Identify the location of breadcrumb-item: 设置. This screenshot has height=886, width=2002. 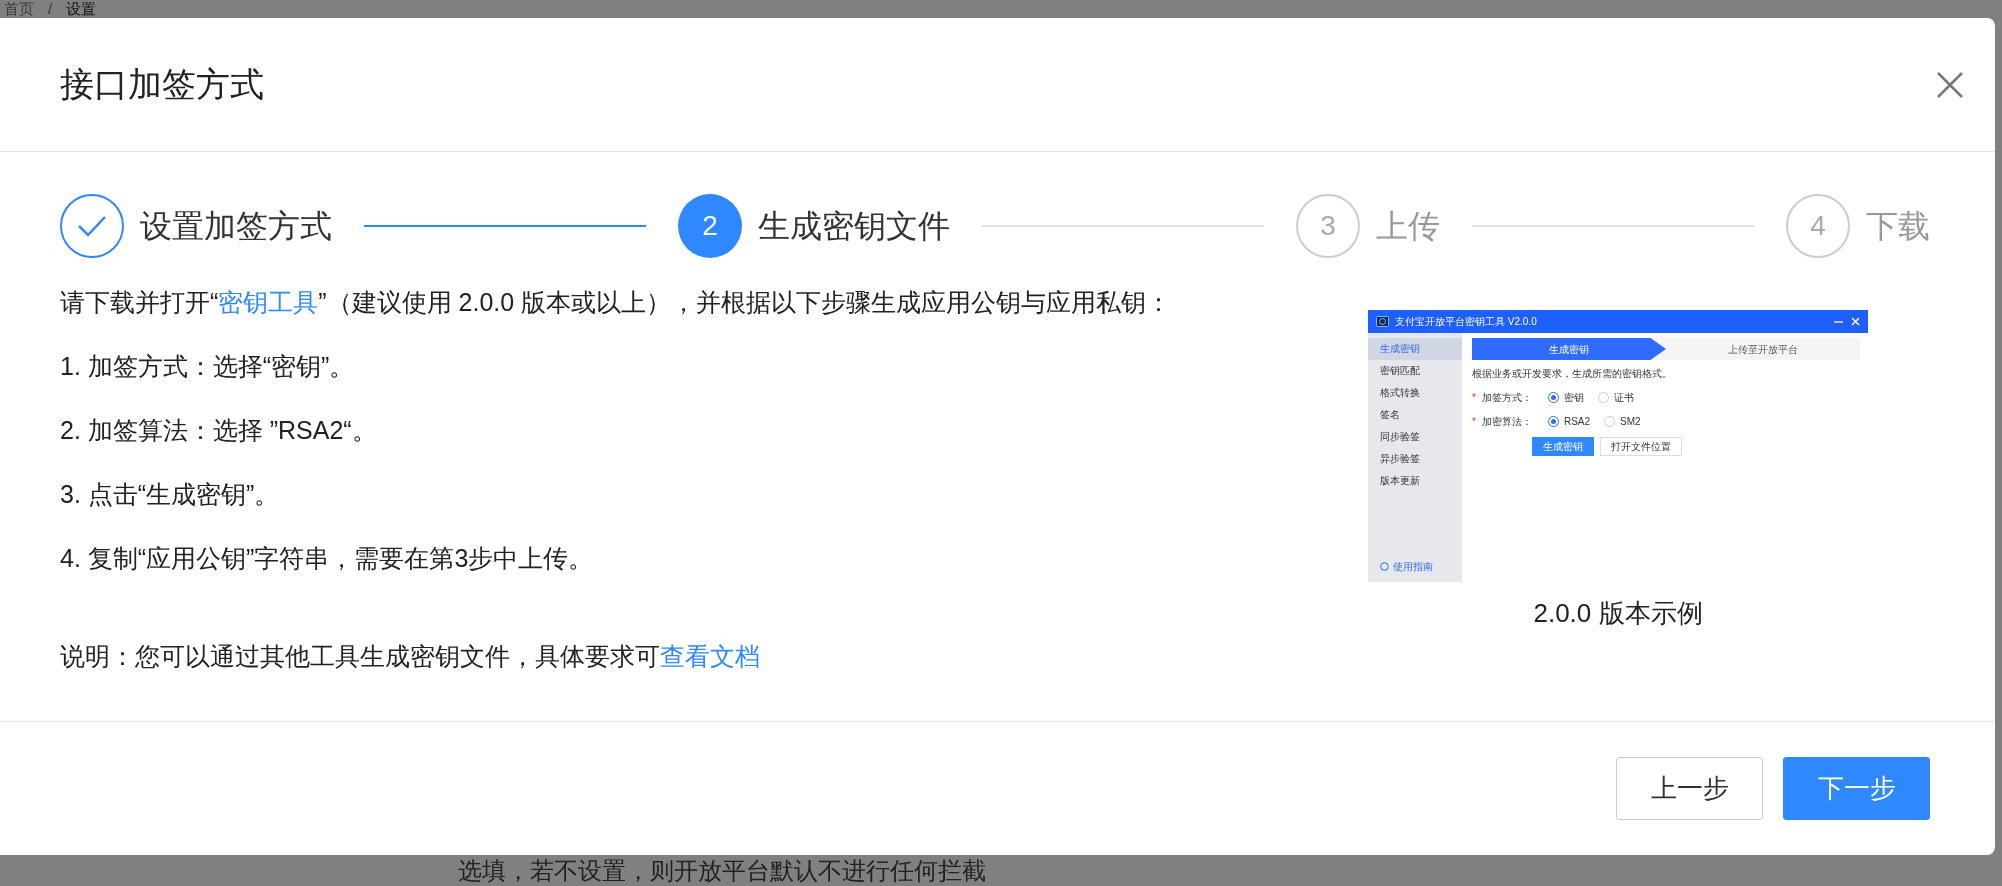
(81, 9).